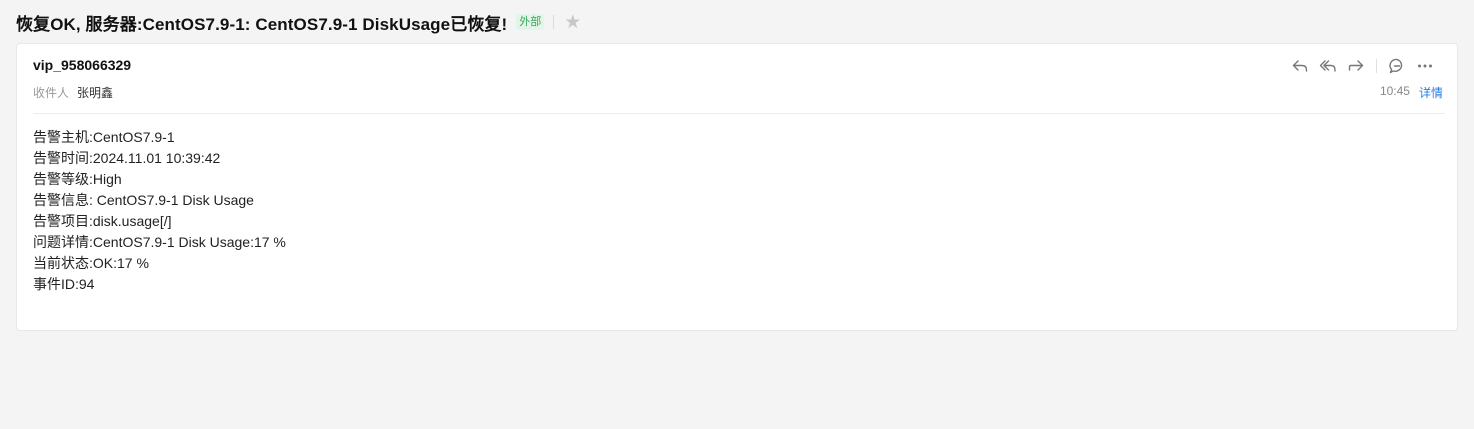  What do you see at coordinates (554, 22) in the screenshot?
I see `divider` at bounding box center [554, 22].